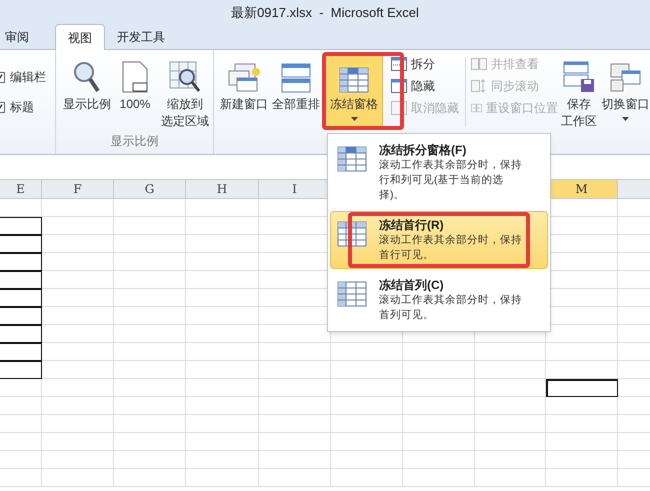 This screenshot has width=650, height=491. What do you see at coordinates (22, 107) in the screenshot?
I see `checkbox-label: 标题` at bounding box center [22, 107].